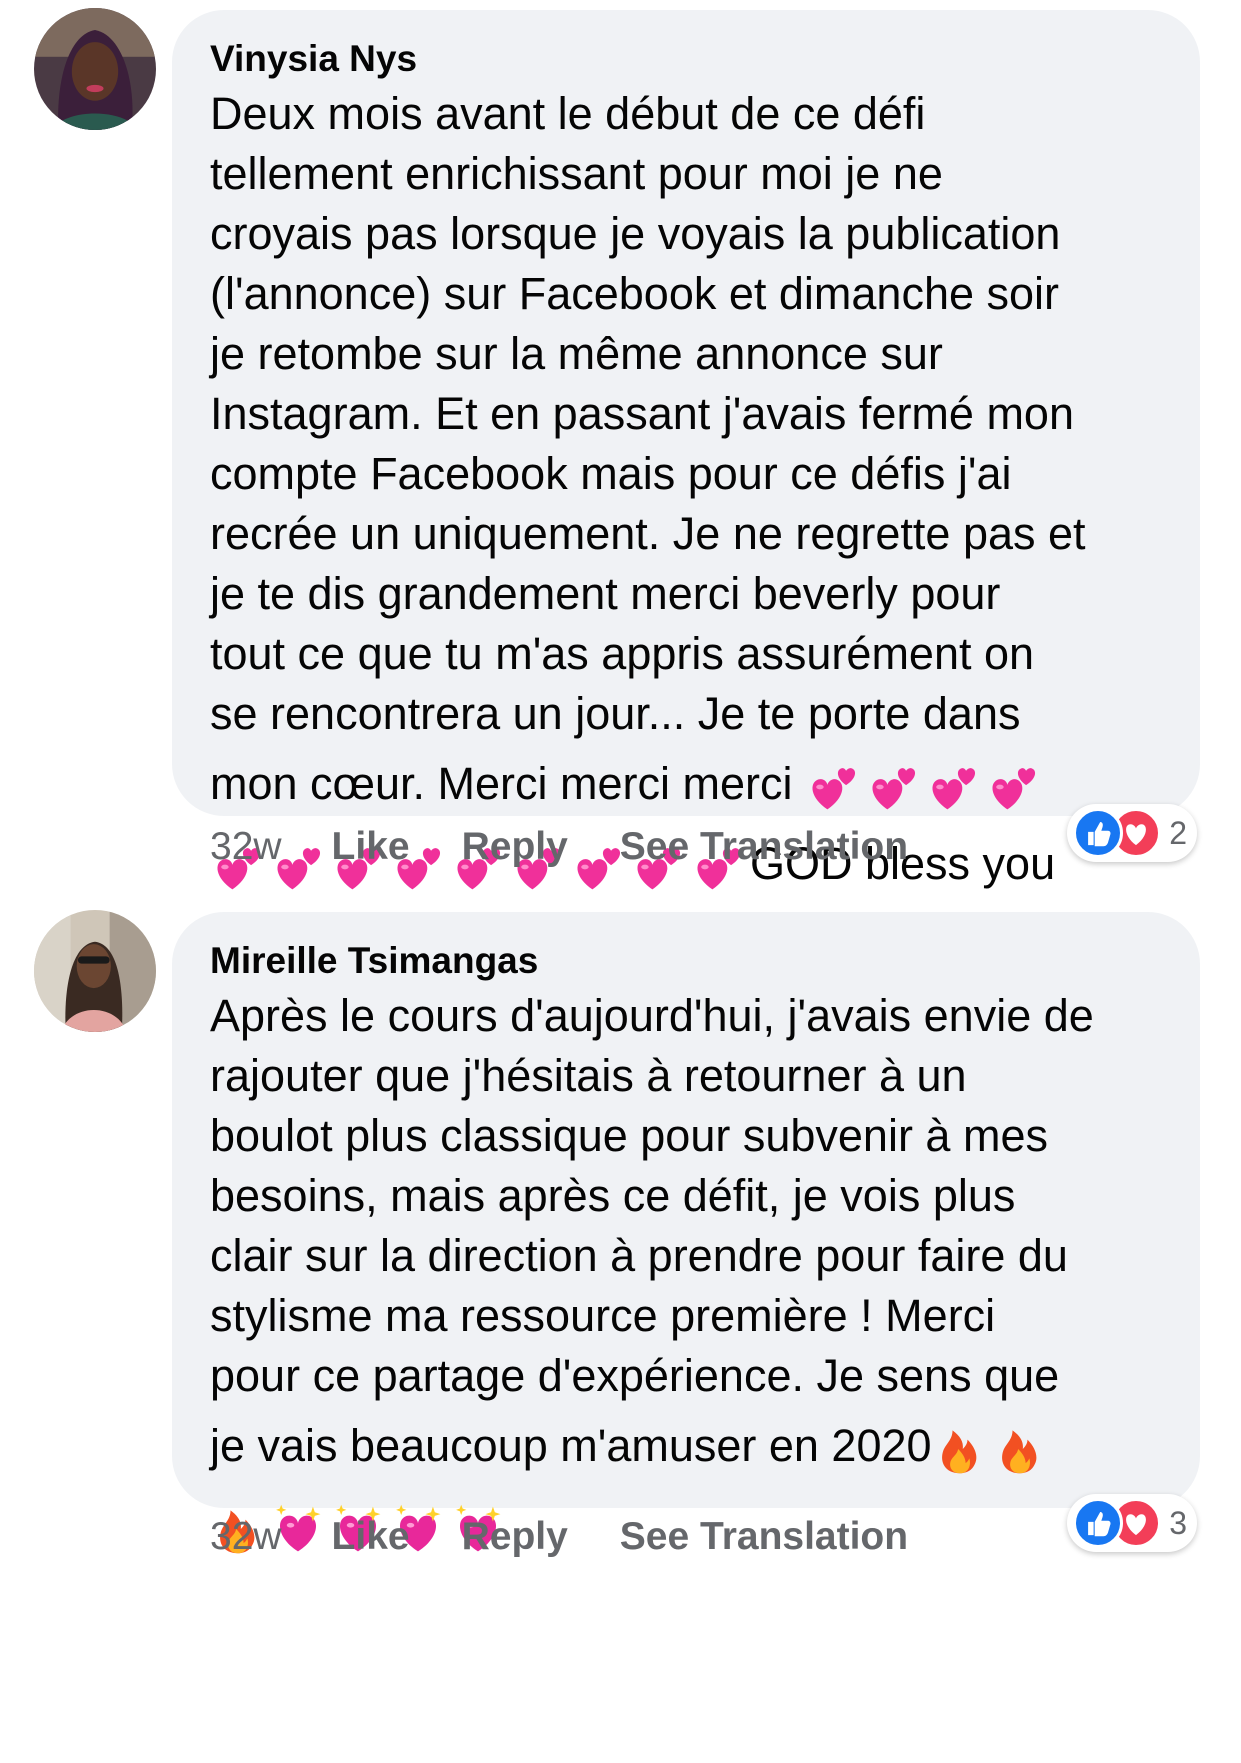 This screenshot has width=1241, height=1763. Describe the element at coordinates (501, 783) in the screenshot. I see `comment-line-text: mon cœur. Merci merci merci` at that location.